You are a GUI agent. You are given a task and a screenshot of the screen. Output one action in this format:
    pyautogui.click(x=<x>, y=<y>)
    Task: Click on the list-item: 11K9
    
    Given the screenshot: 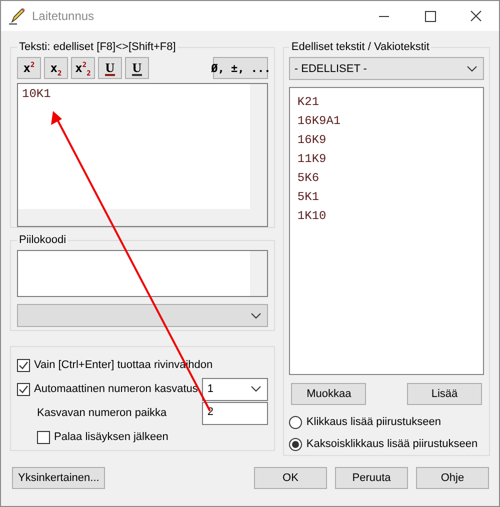 What is the action you would take?
    pyautogui.click(x=386, y=159)
    